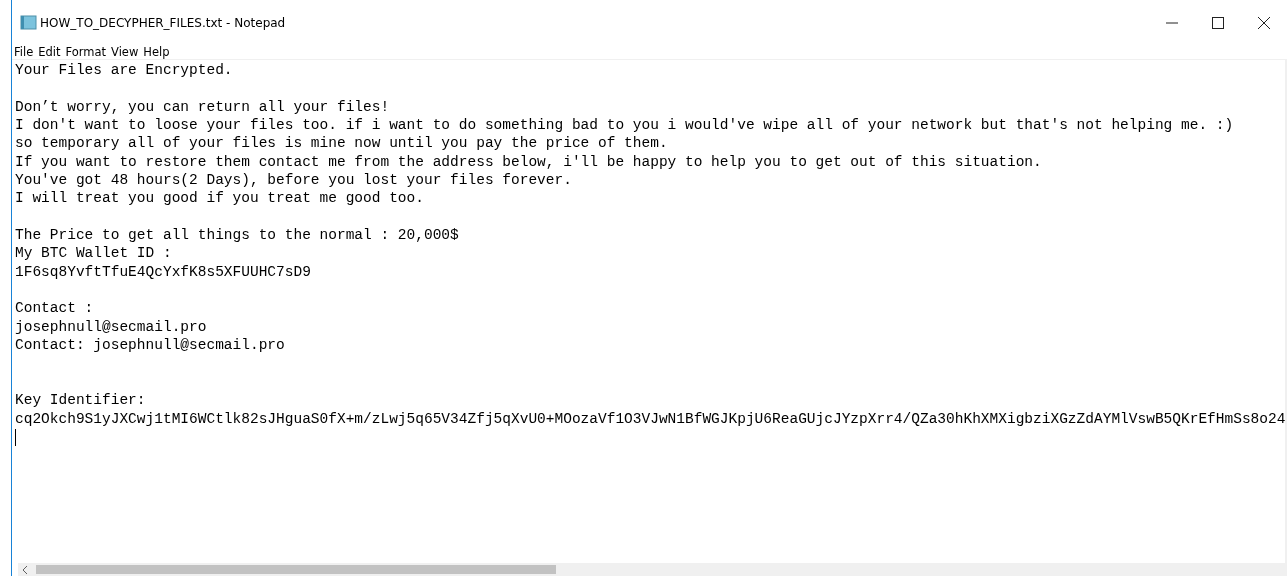 This screenshot has height=576, width=1287. What do you see at coordinates (203, 107) in the screenshot?
I see `text-line: Don’t worry, you can return all your files!` at bounding box center [203, 107].